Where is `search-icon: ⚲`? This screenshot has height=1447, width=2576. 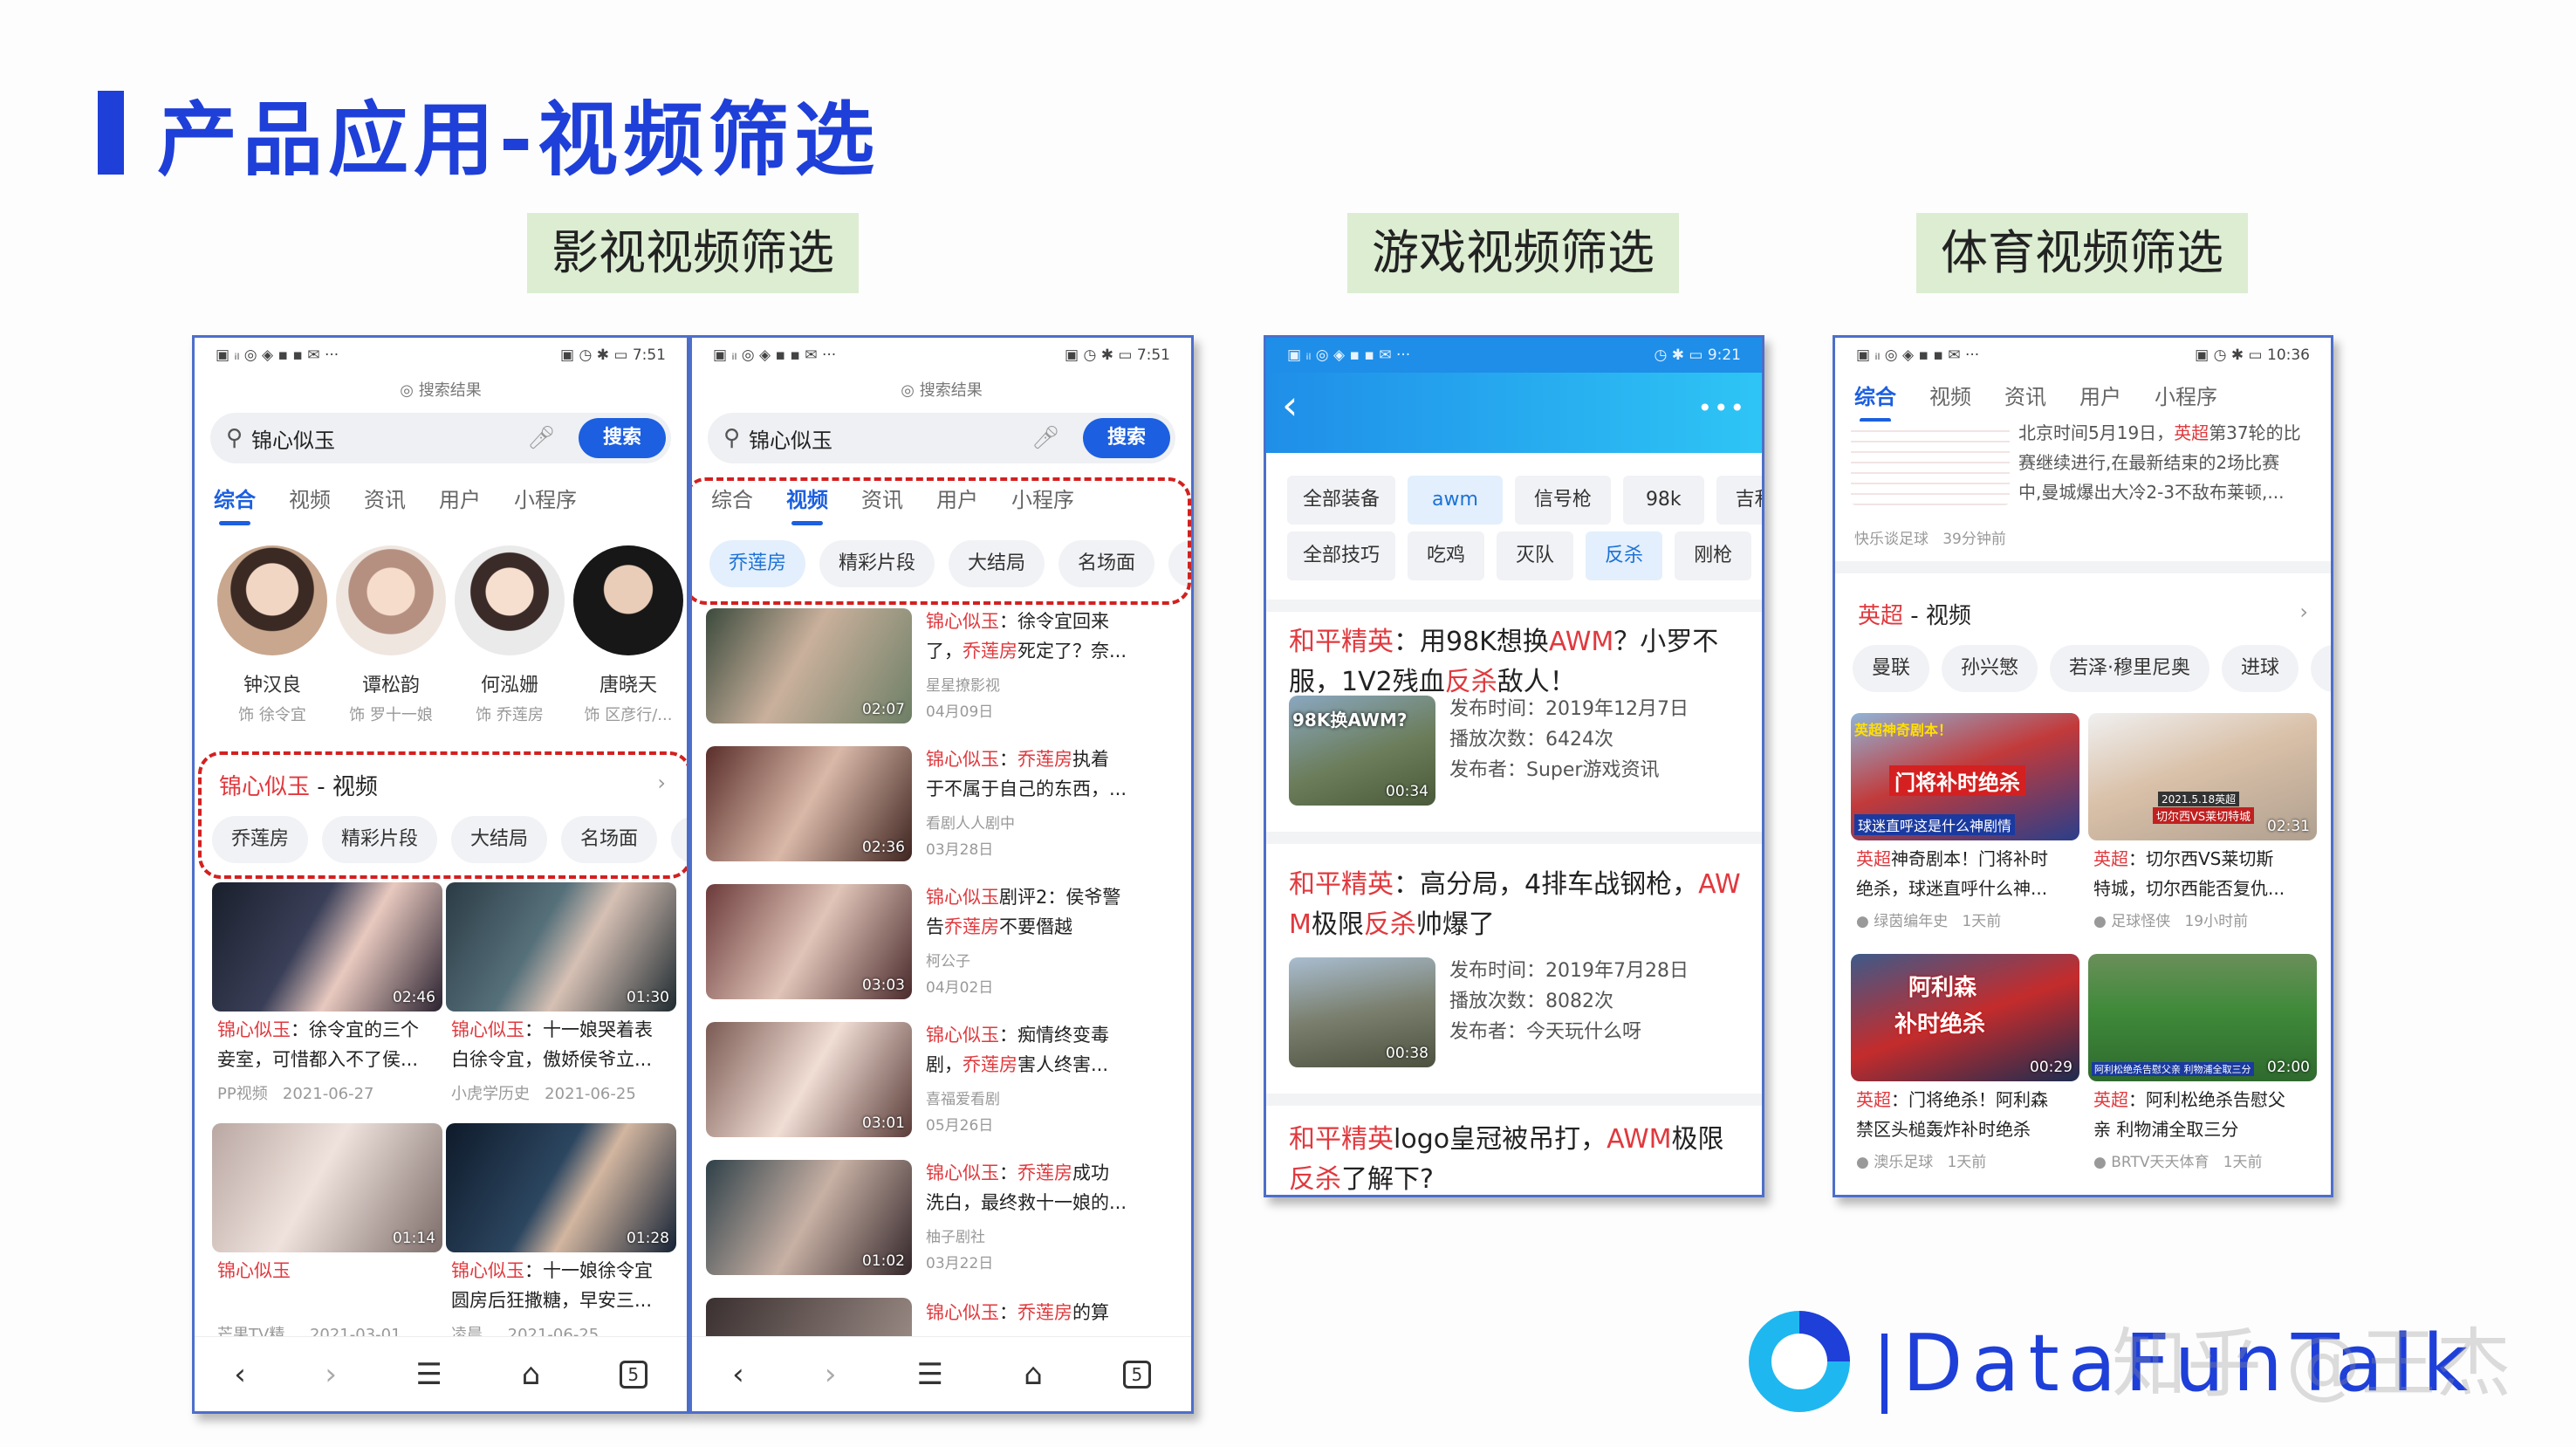
search-icon: ⚲ is located at coordinates (235, 438).